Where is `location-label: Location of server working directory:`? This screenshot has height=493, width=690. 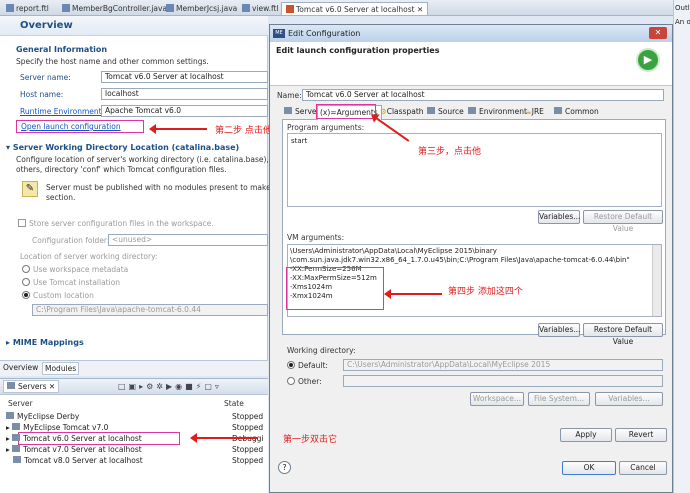
location-label: Location of server working directory: is located at coordinates (89, 256).